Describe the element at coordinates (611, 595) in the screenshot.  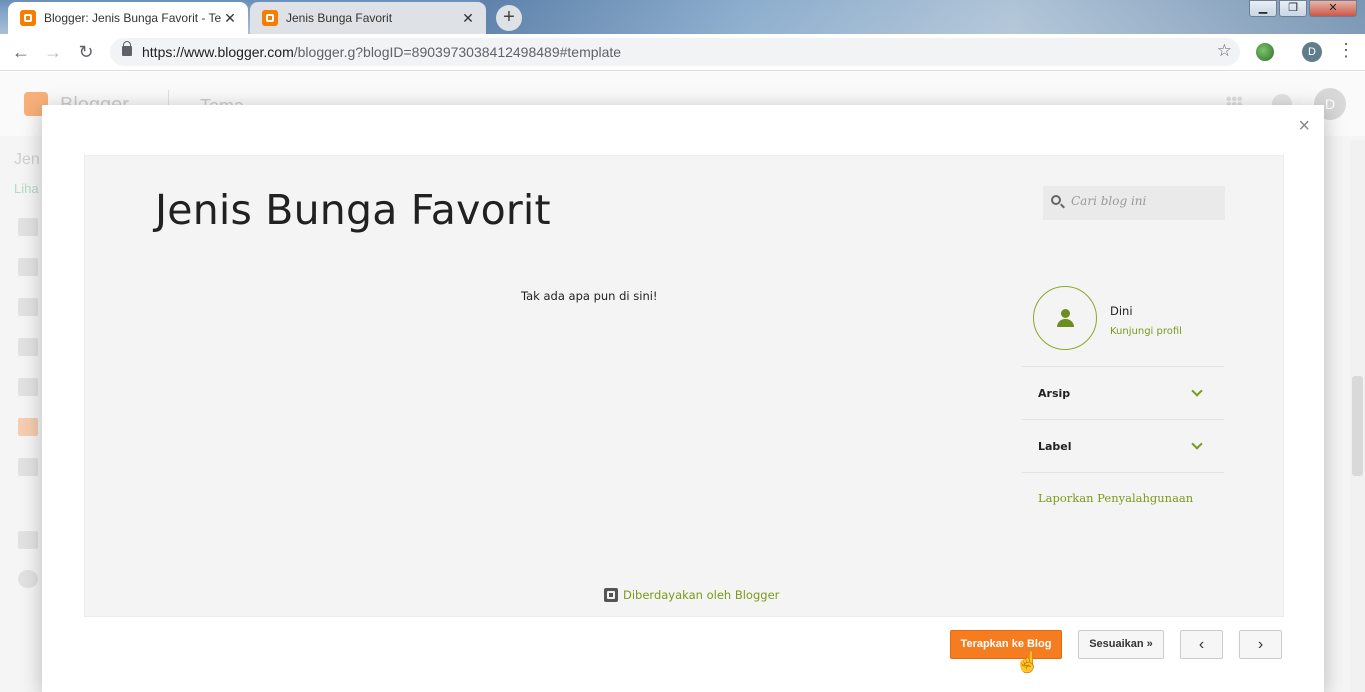
I see `blogger-icon` at that location.